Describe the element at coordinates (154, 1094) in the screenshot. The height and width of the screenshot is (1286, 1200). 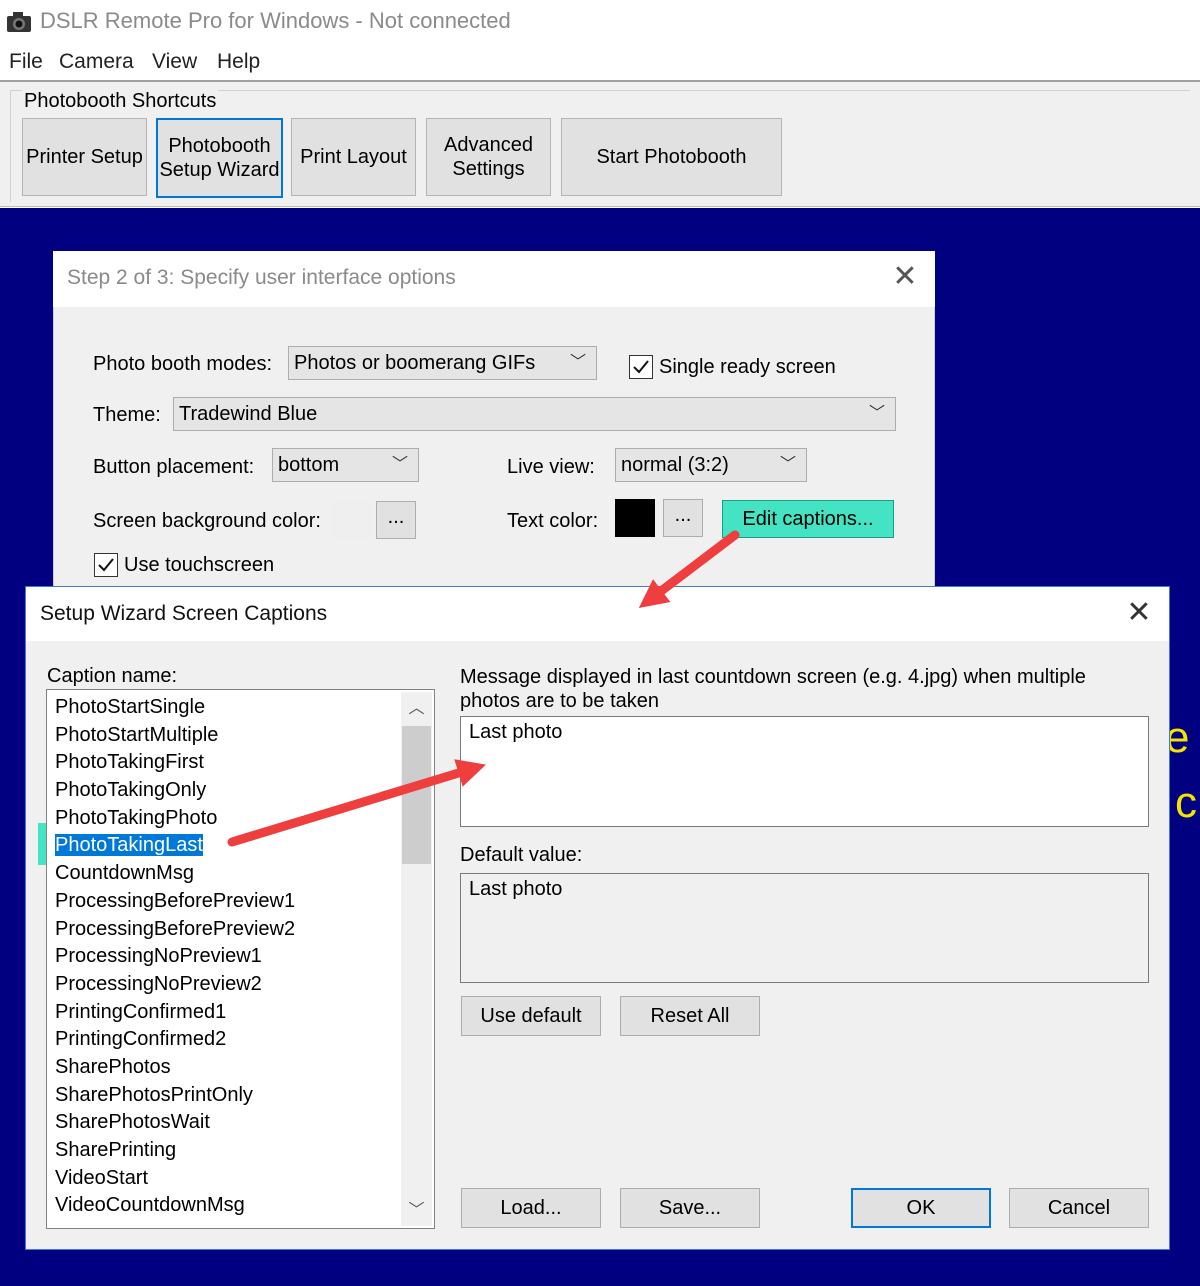
I see `list-item-label: SharePhotosPrintOnly` at that location.